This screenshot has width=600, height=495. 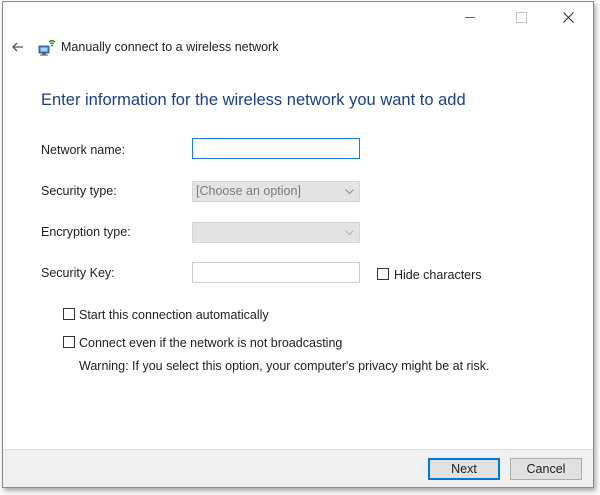 I want to click on security-key-label: Security Key:, so click(x=78, y=273).